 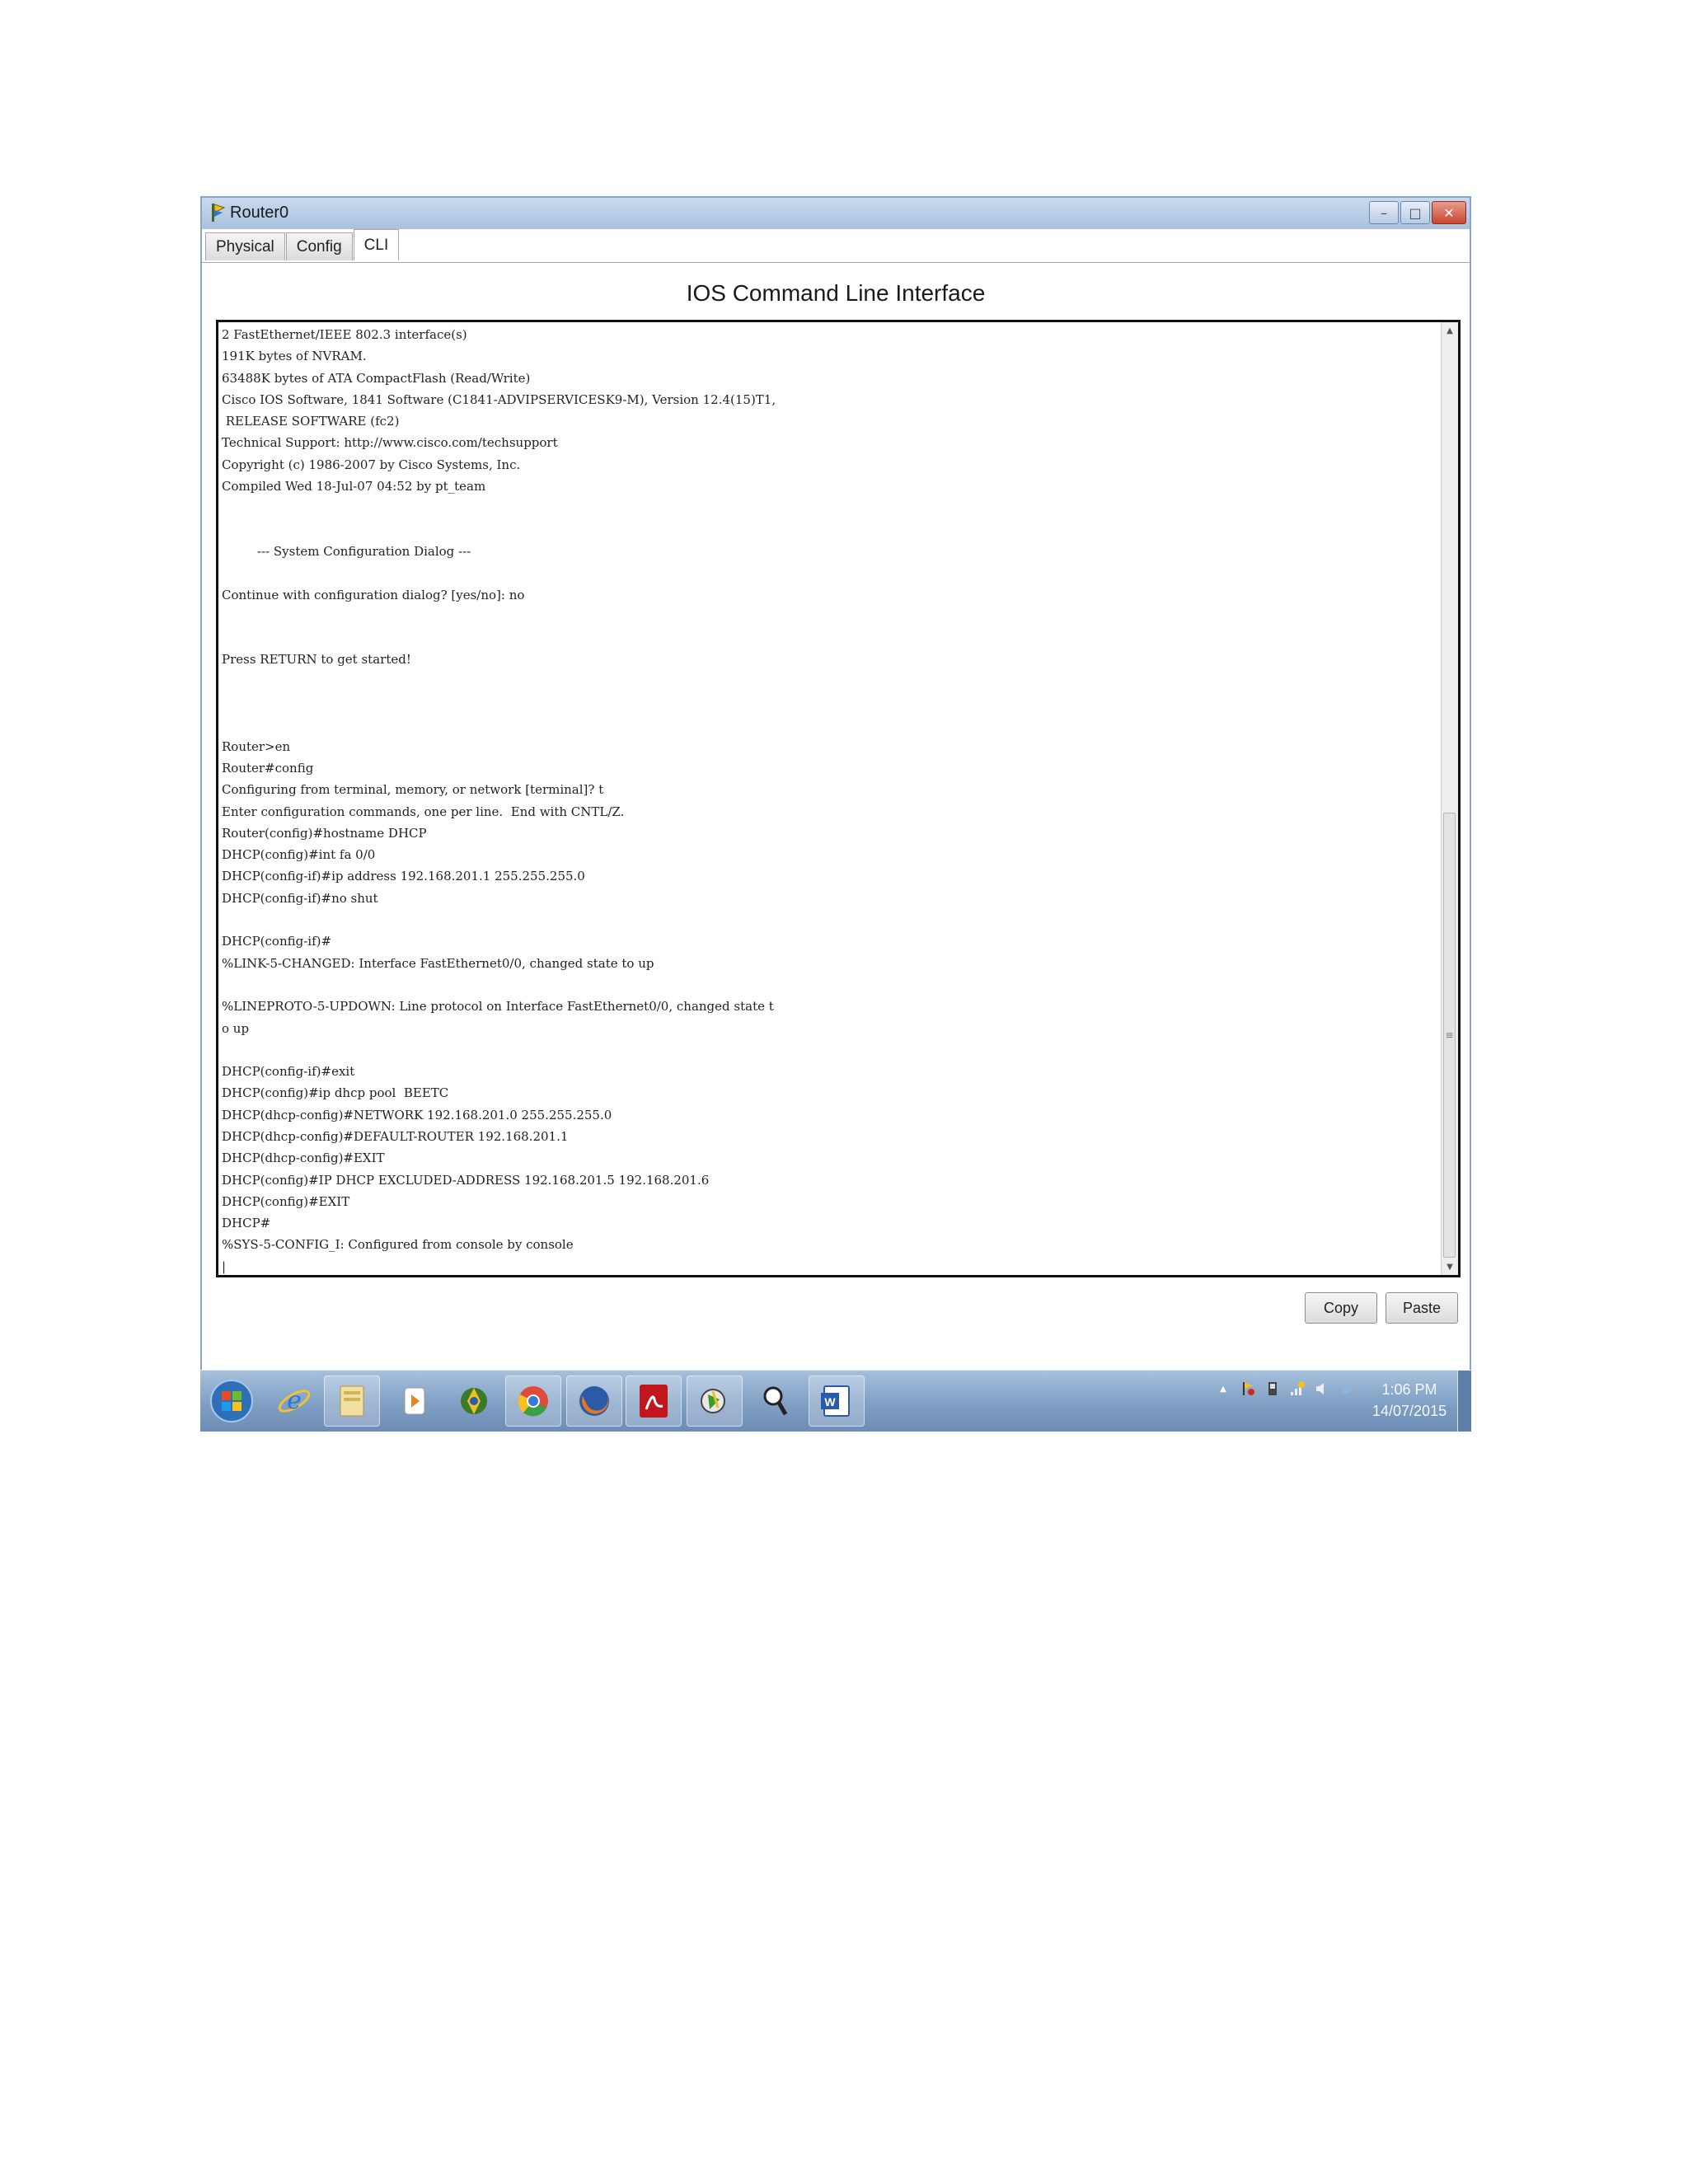 I want to click on window-title: Router0, so click(x=259, y=213).